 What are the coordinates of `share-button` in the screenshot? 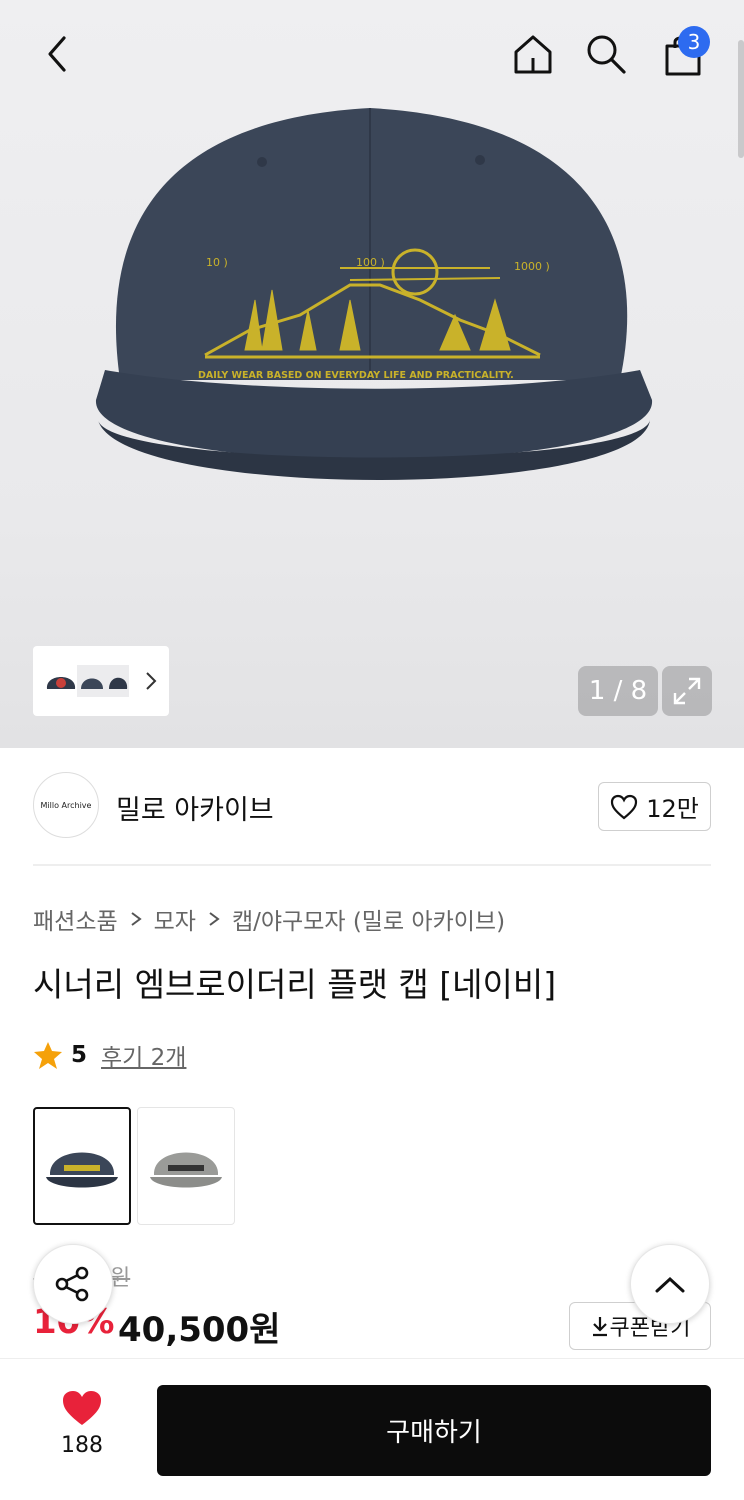 It's located at (73, 1284).